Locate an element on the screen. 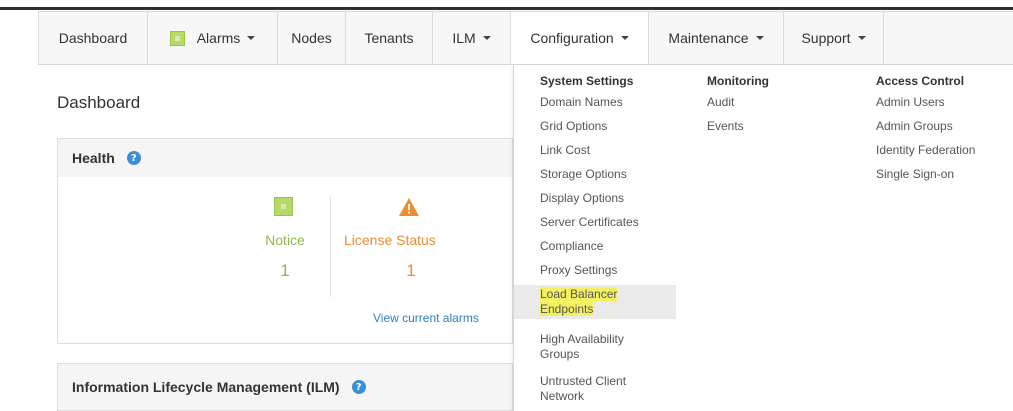 This screenshot has height=411, width=1013. license-status-count: 1 is located at coordinates (411, 271).